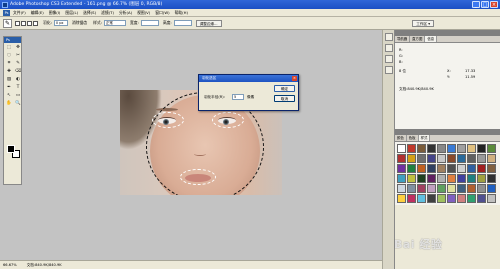  What do you see at coordinates (18, 103) in the screenshot?
I see `zoom-tool-icon: 🔍` at bounding box center [18, 103].